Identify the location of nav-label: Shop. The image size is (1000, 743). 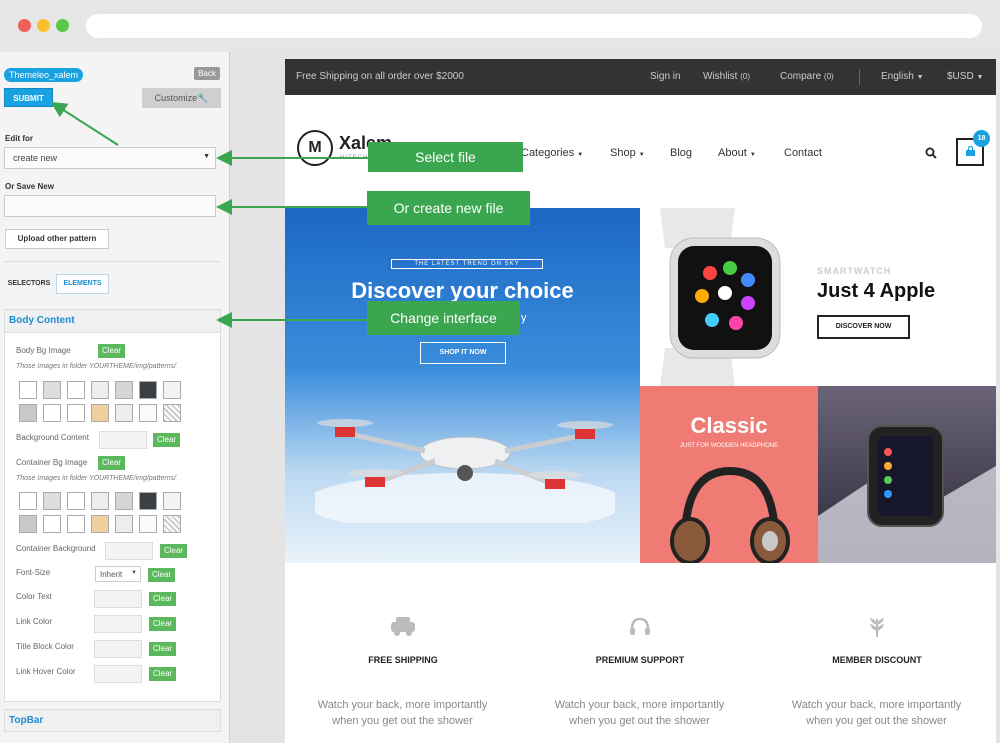
(623, 153).